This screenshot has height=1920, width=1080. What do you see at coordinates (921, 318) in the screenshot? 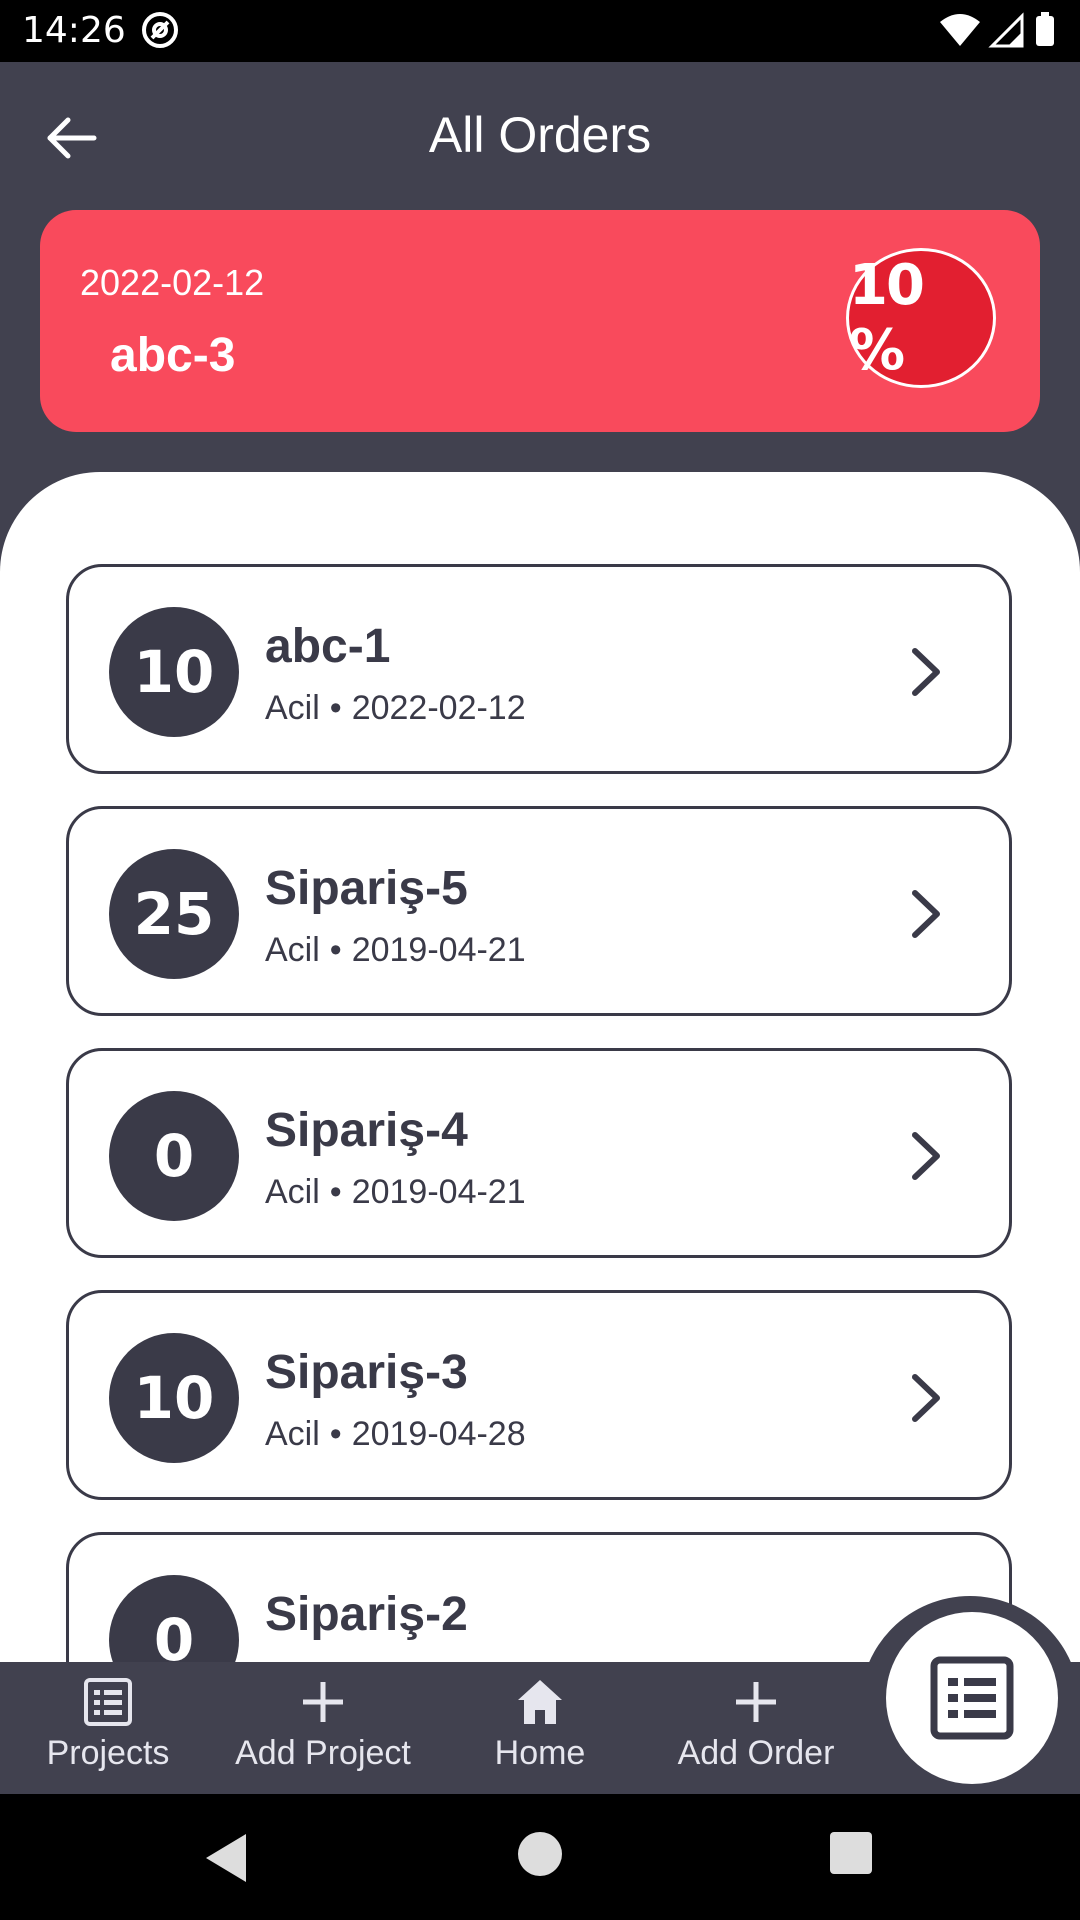
I see `progress-badge: 10 %` at bounding box center [921, 318].